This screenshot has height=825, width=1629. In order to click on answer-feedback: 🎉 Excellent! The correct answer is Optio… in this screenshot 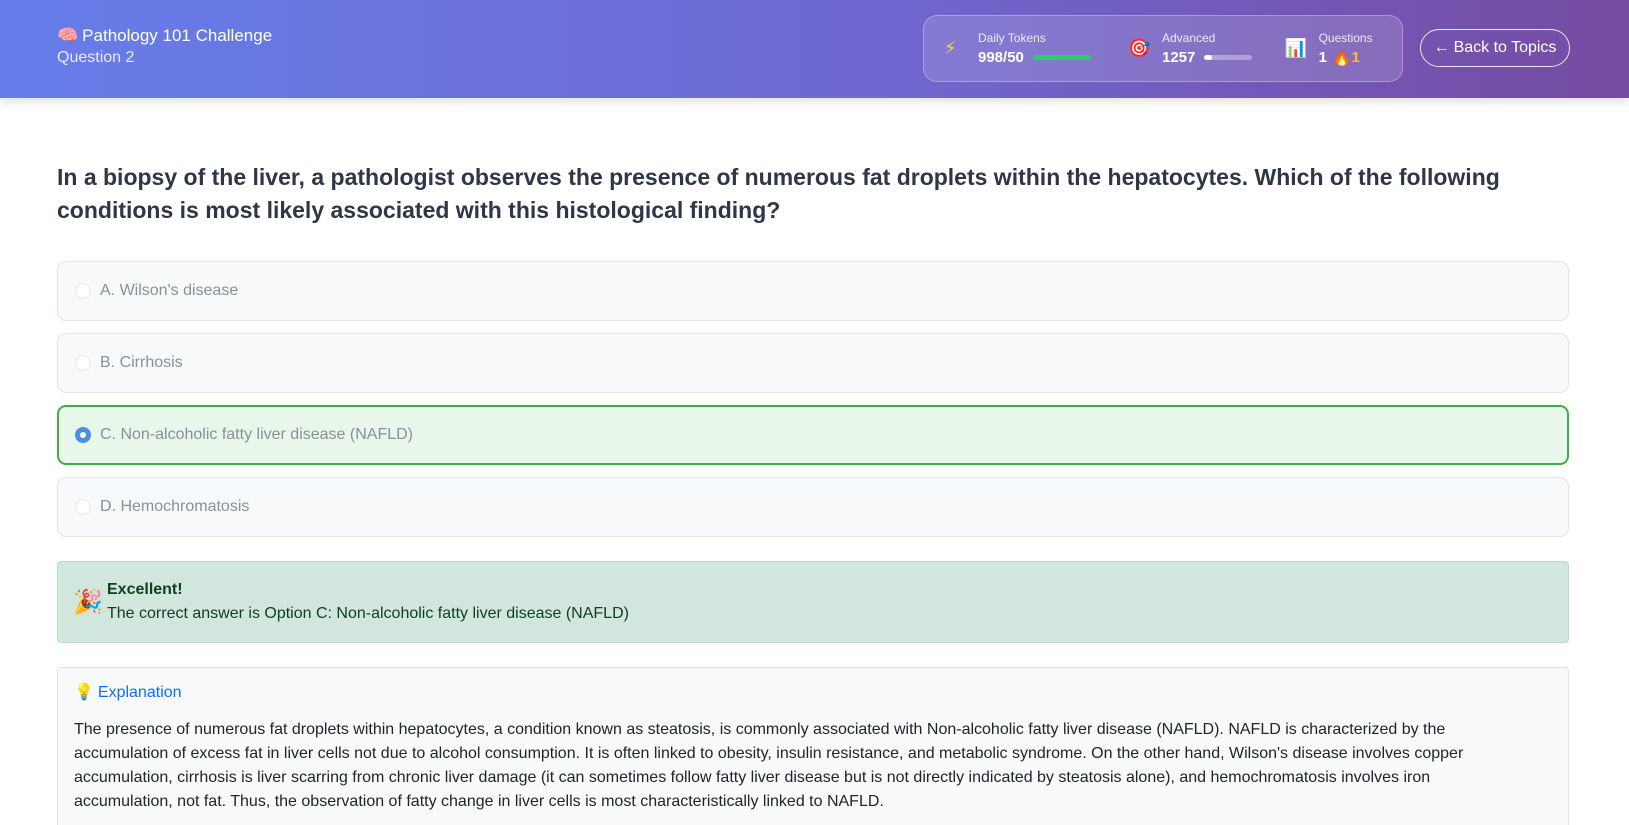, I will do `click(813, 602)`.